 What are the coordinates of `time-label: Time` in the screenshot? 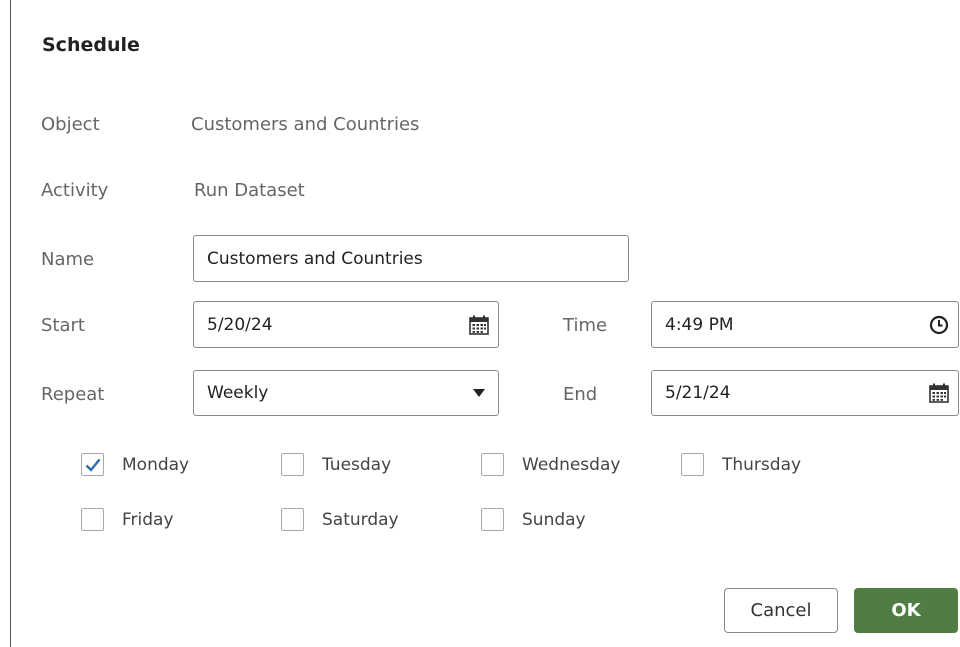 It's located at (585, 325).